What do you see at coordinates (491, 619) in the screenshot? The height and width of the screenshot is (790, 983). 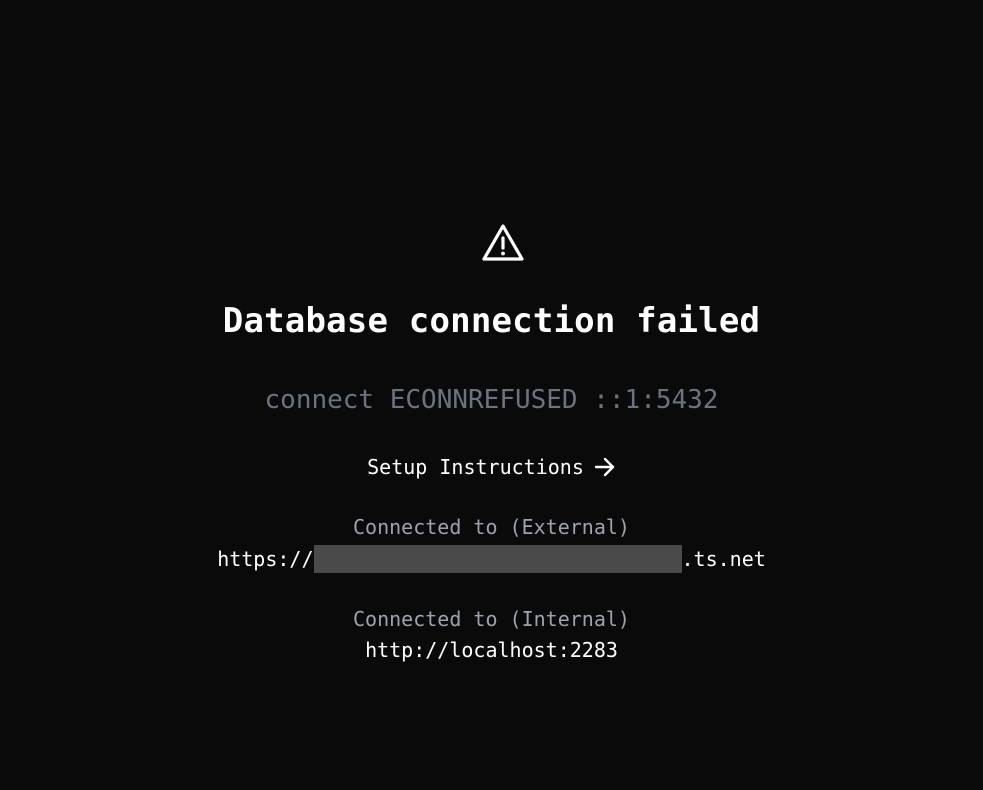 I see `internal-connection-label: Connected to (Internal)` at bounding box center [491, 619].